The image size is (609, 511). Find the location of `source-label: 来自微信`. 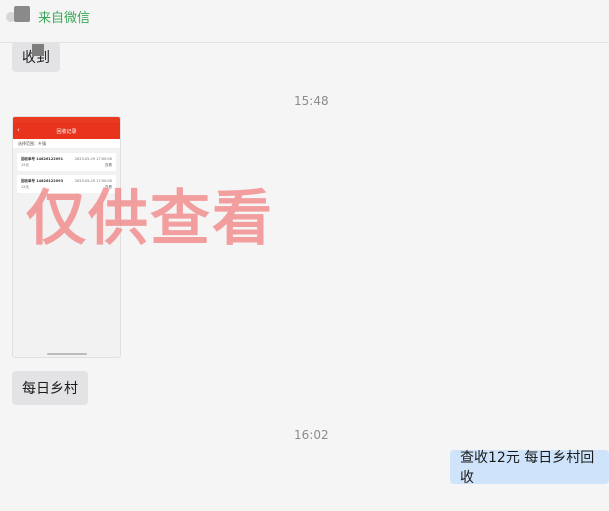

source-label: 来自微信 is located at coordinates (64, 18).